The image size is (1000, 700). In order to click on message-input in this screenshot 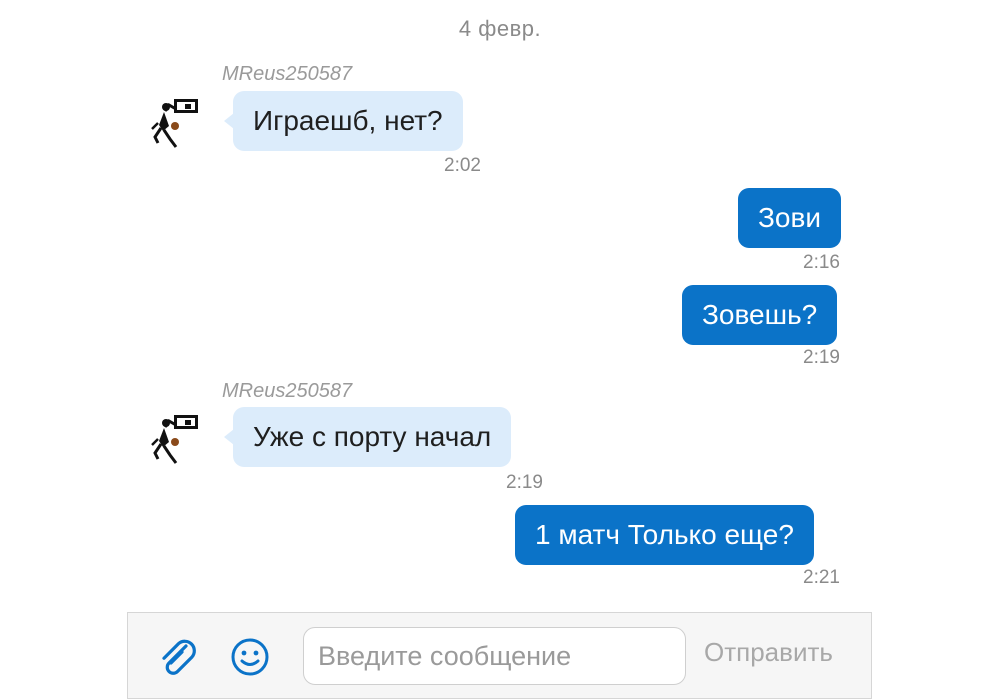, I will do `click(494, 656)`.